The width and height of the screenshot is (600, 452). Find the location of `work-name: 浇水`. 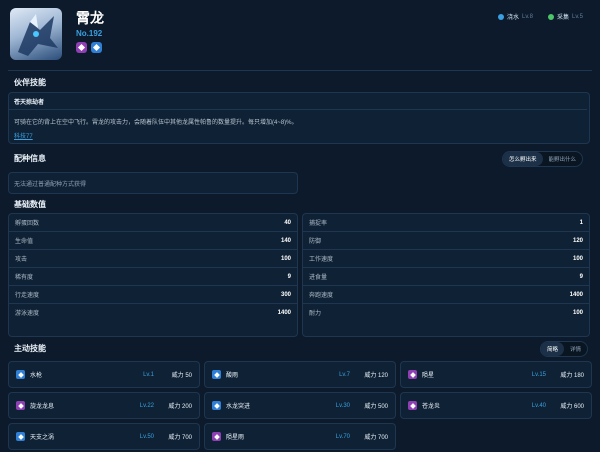

work-name: 浇水 is located at coordinates (513, 18).